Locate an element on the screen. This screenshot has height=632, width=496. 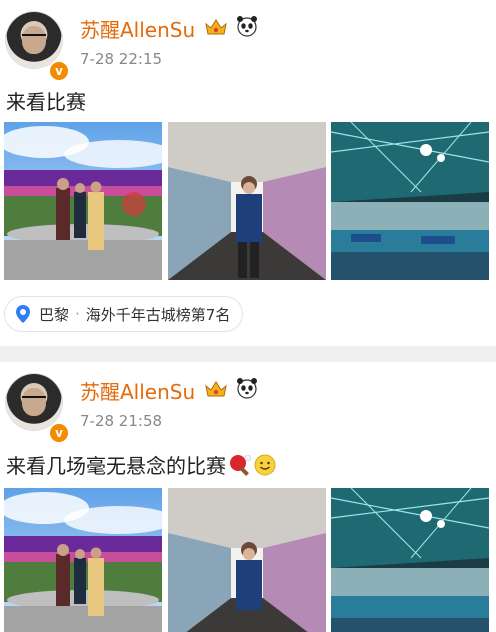
post-text: 来看比赛 is located at coordinates (46, 100).